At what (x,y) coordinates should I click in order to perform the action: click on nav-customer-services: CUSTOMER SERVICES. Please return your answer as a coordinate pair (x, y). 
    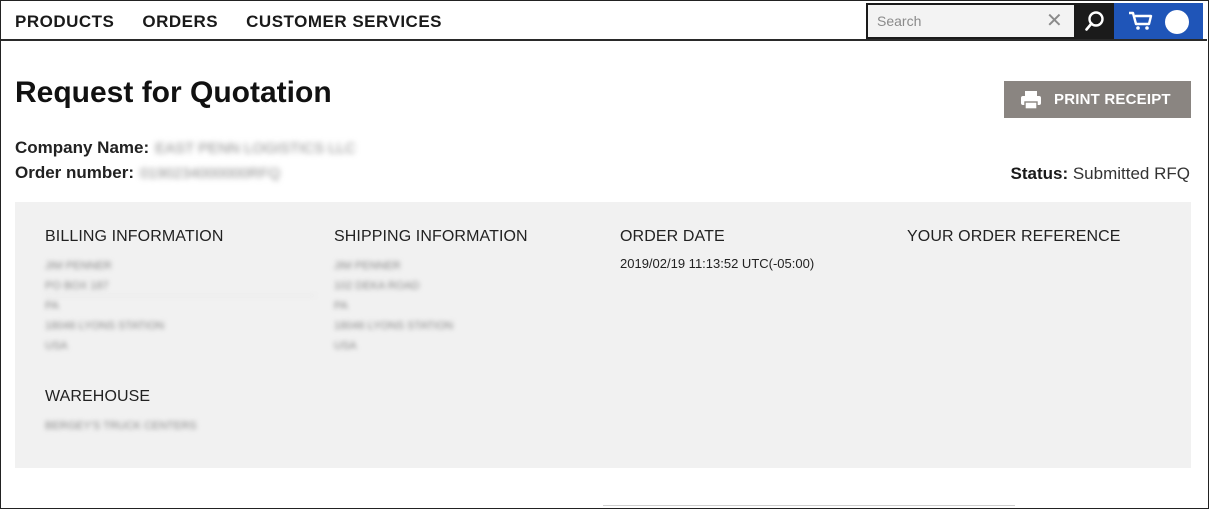
    Looking at the image, I should click on (344, 22).